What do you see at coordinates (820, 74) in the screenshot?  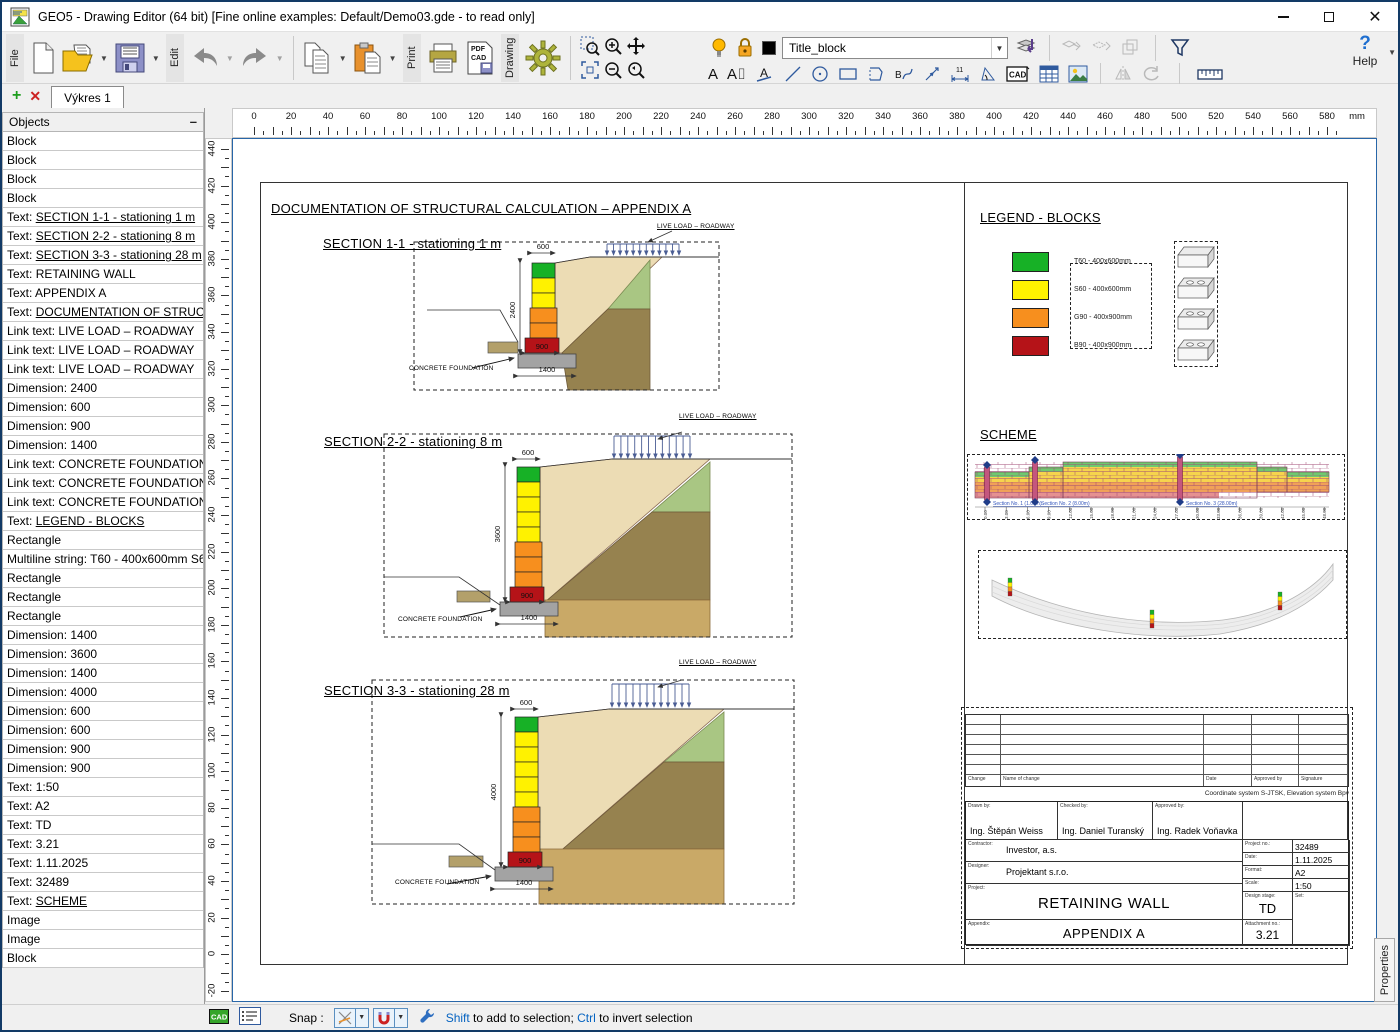 I see `circle-tool-button` at bounding box center [820, 74].